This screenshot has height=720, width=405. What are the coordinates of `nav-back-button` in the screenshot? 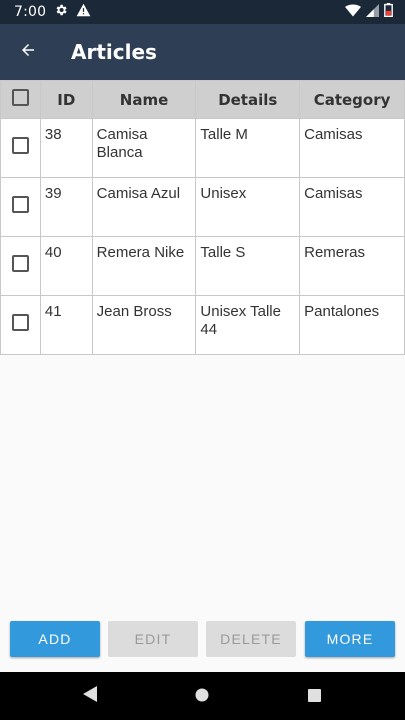 It's located at (90, 696).